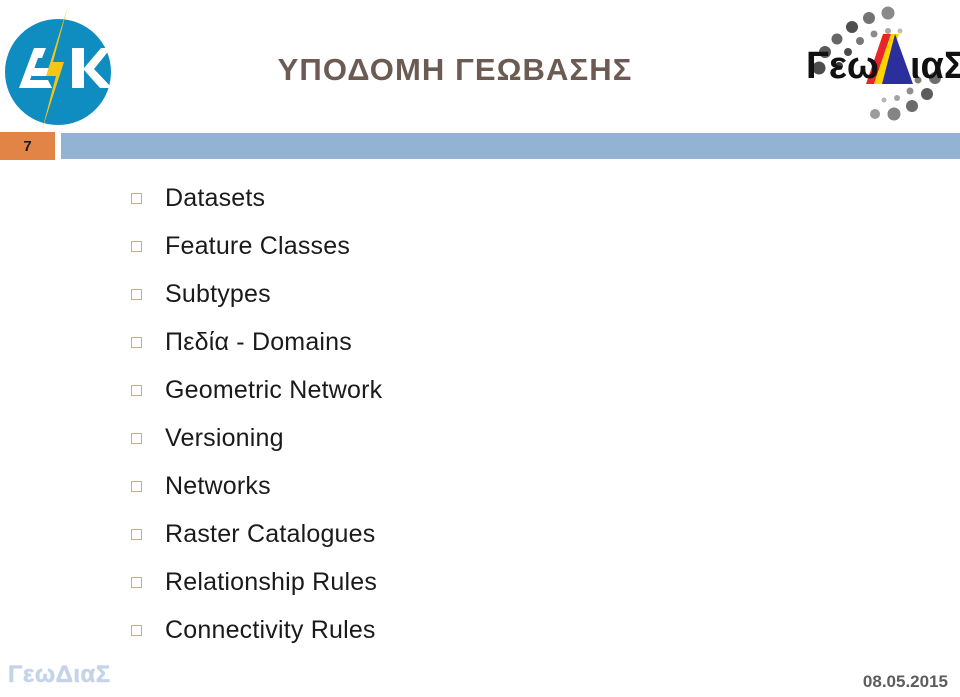  I want to click on page-number-badge: 7, so click(27, 146).